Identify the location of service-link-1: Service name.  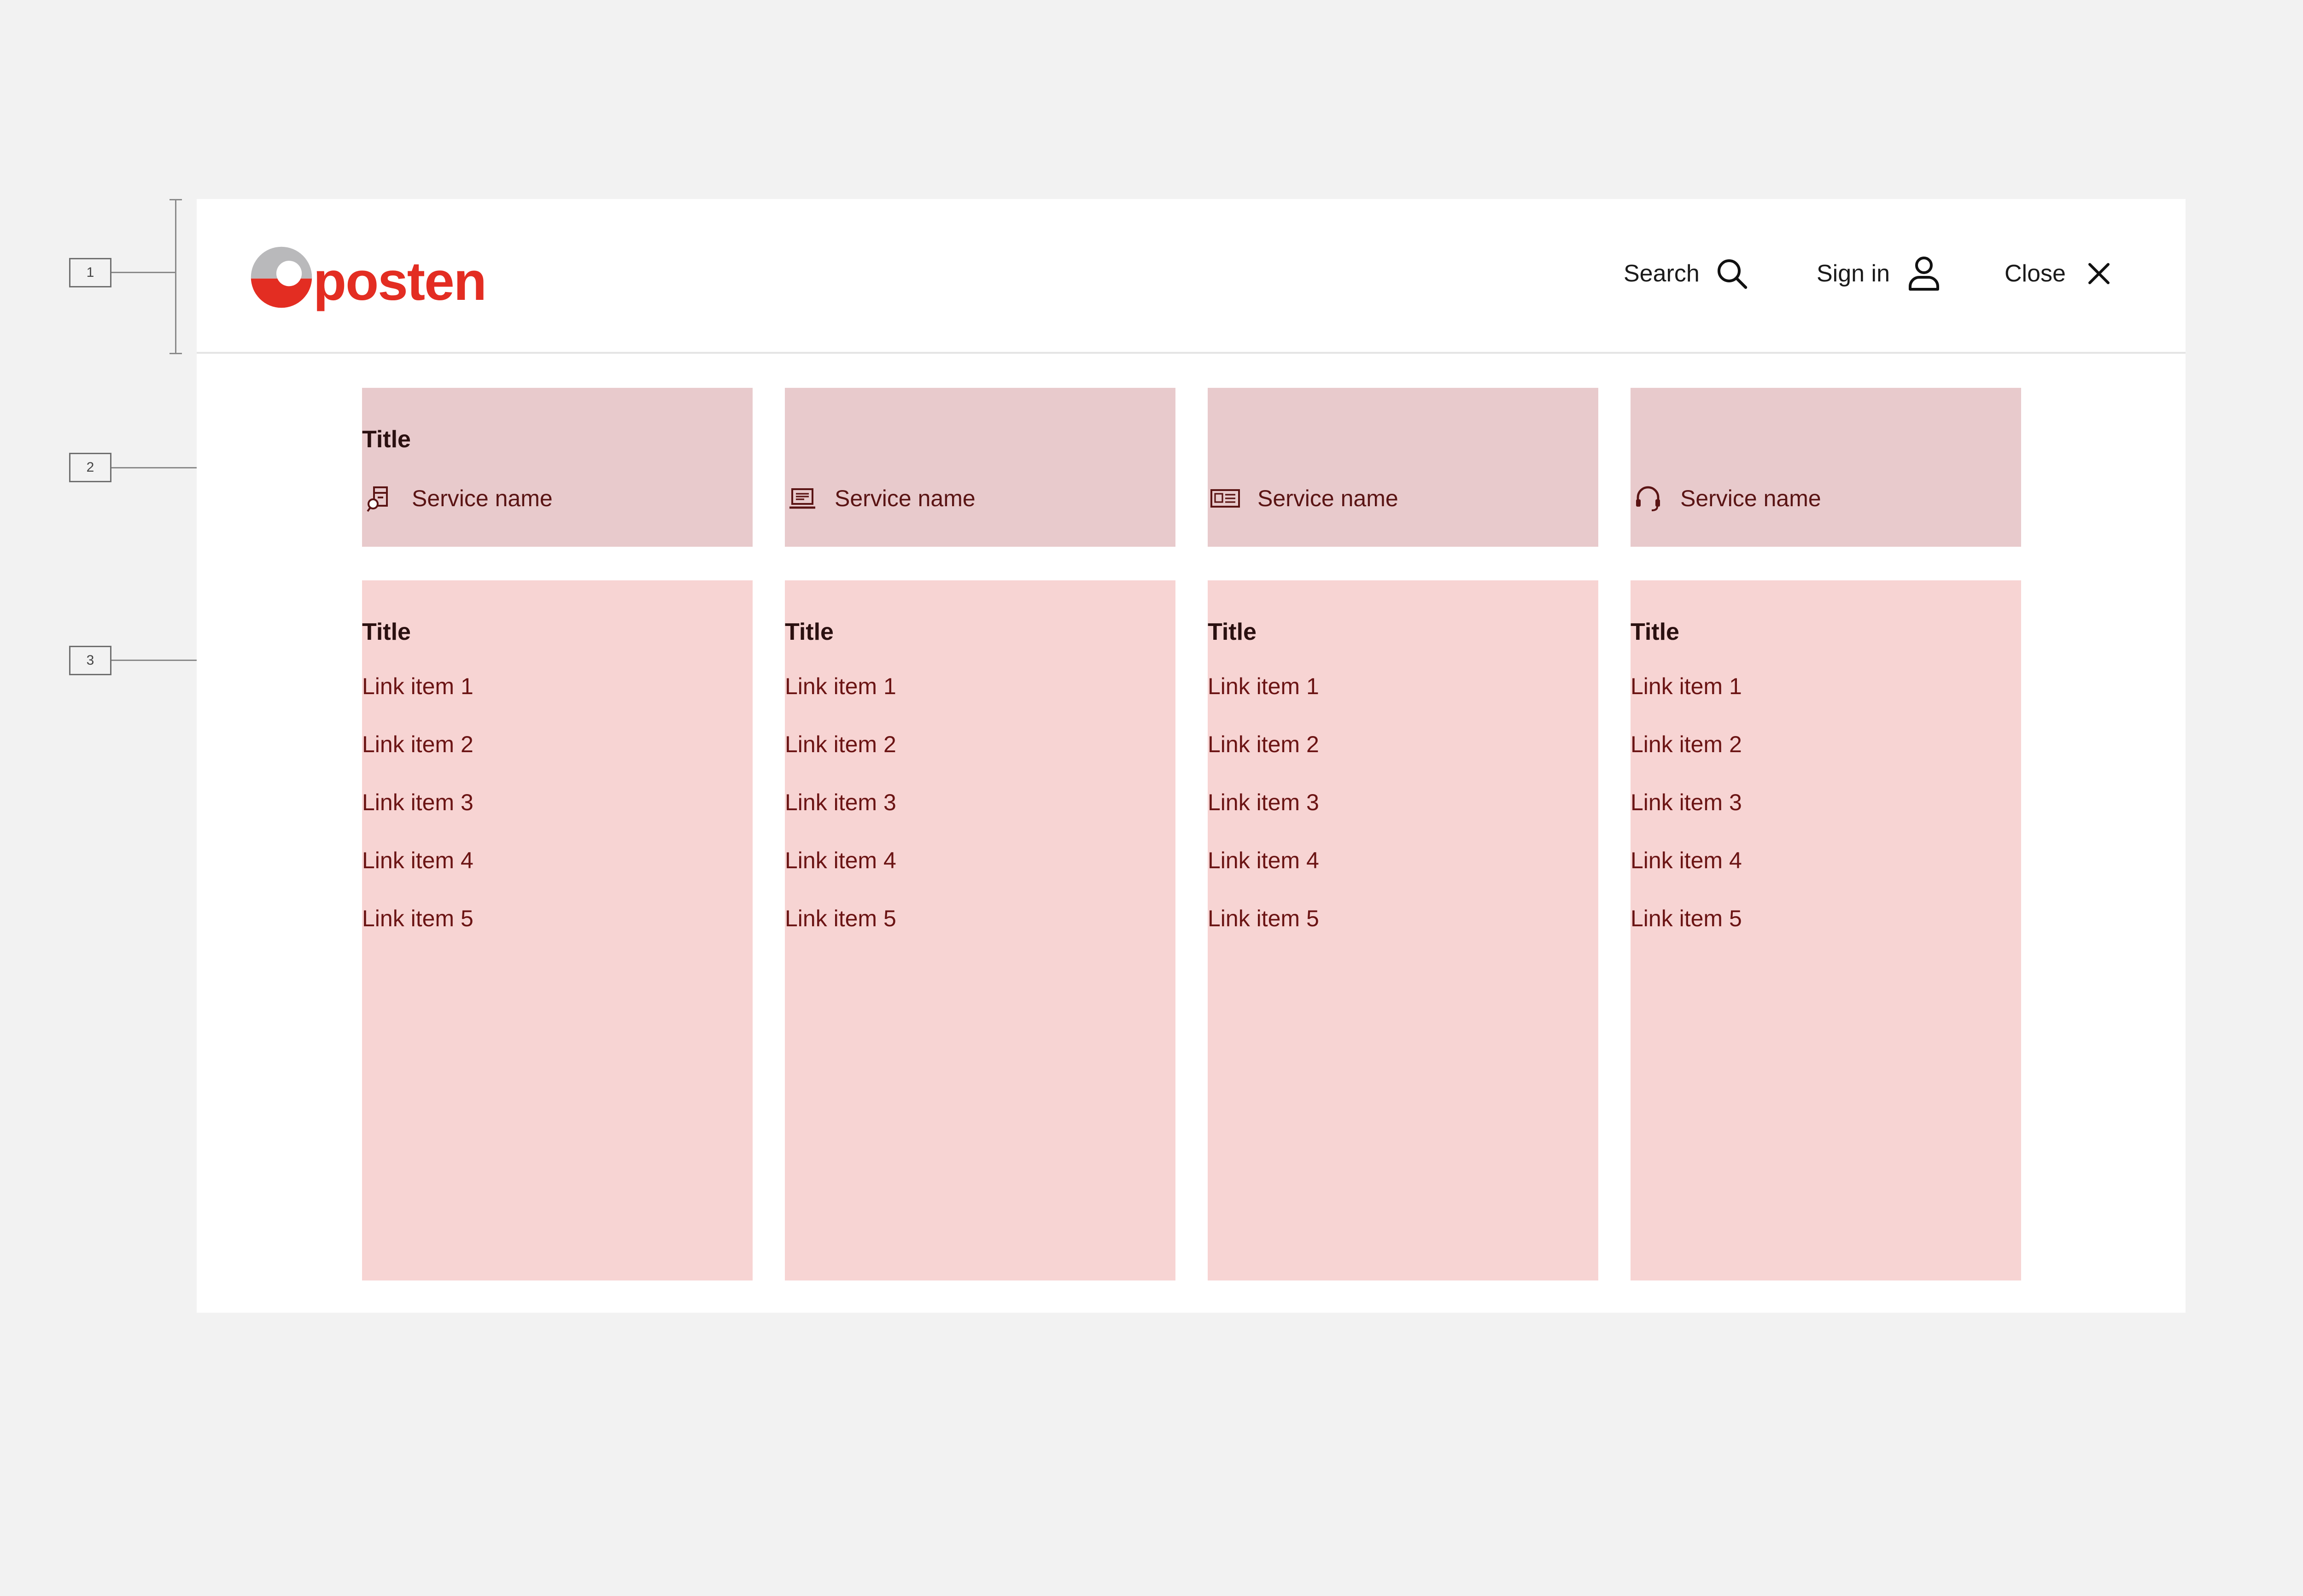
(458, 498).